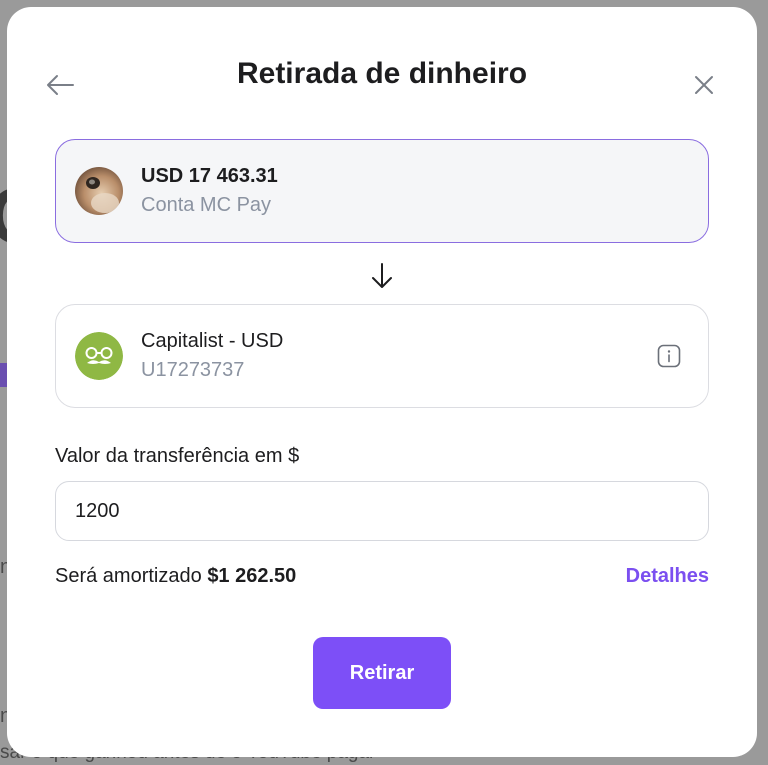  What do you see at coordinates (382, 191) in the screenshot?
I see `source-account-card: USD 17 463.31 Conta MC Pay` at bounding box center [382, 191].